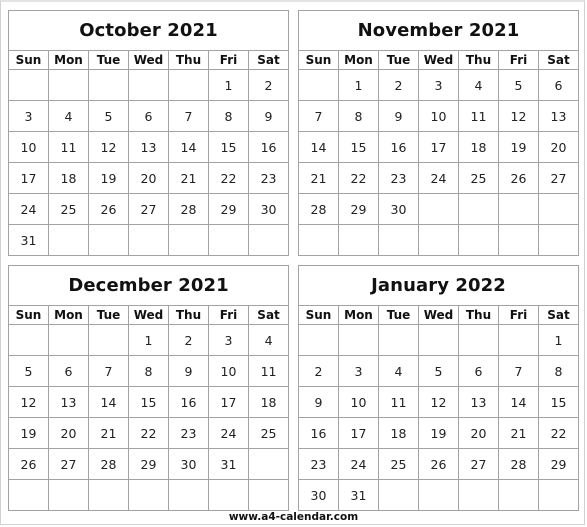  Describe the element at coordinates (228, 116) in the screenshot. I see `day-cell: 8` at that location.